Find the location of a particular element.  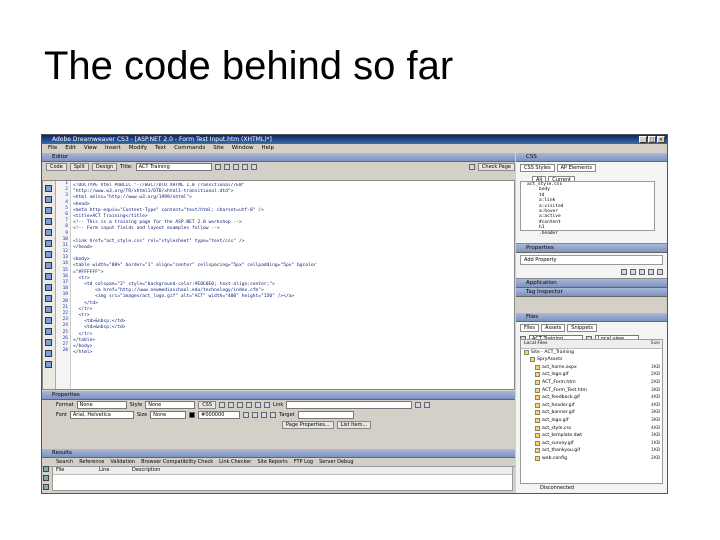

more-info-icon is located at coordinates (46, 487).